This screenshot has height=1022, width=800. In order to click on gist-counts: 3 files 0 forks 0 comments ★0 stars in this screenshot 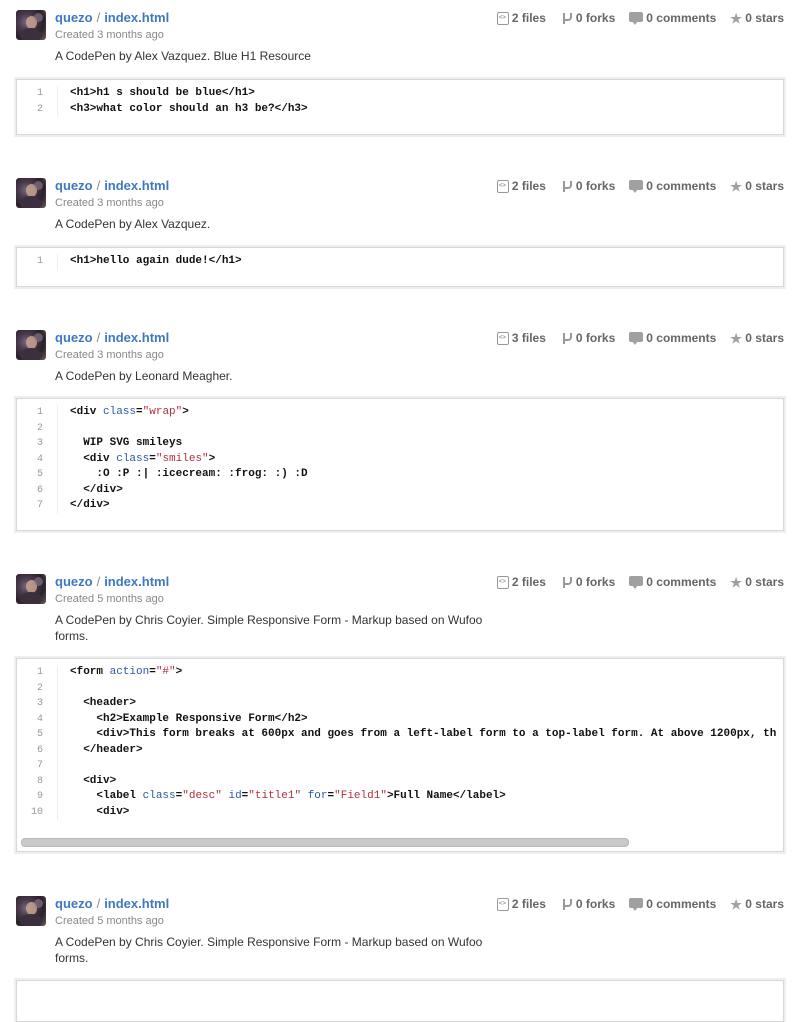, I will do `click(640, 338)`.